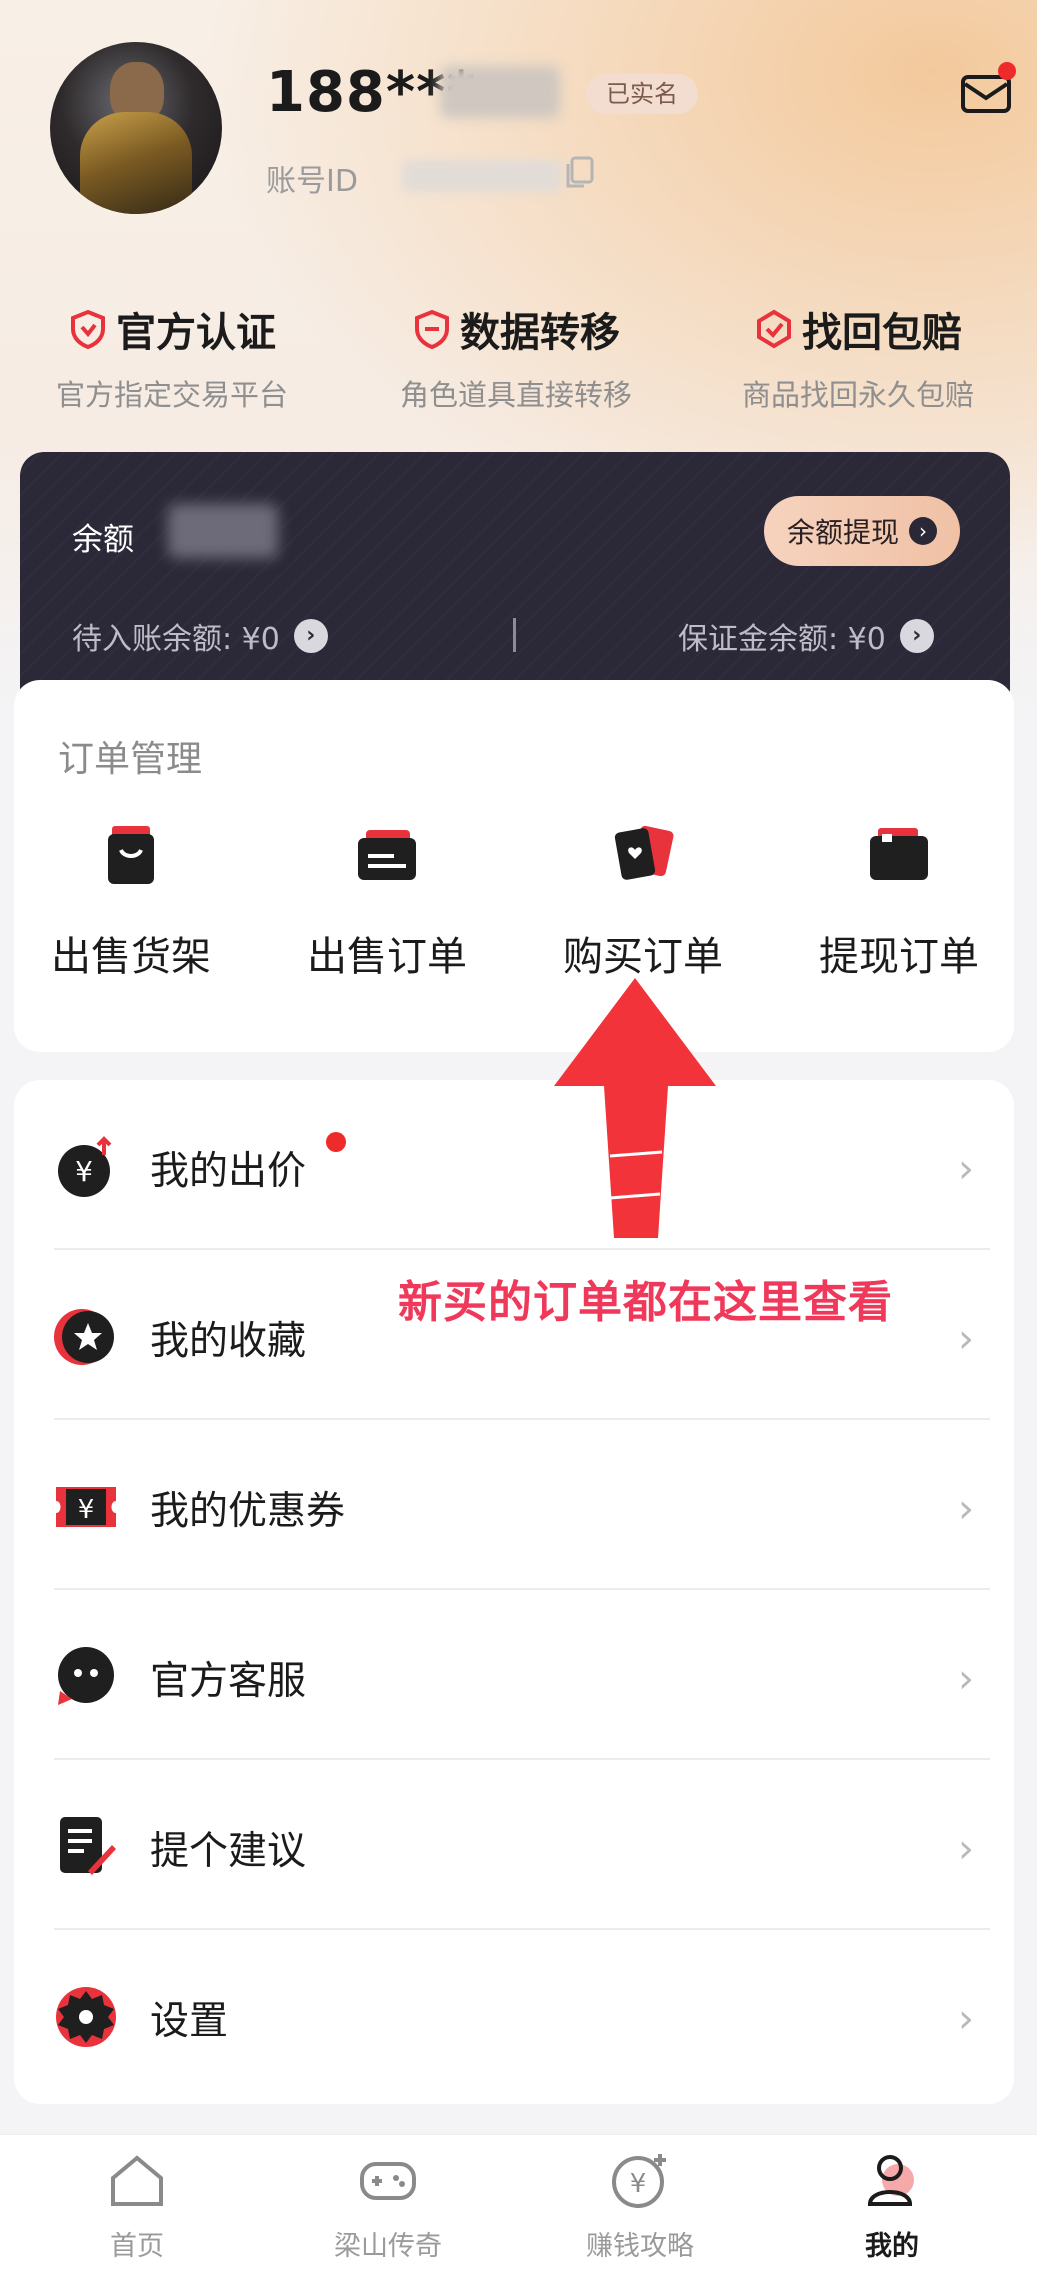 This screenshot has width=1037, height=2269. Describe the element at coordinates (642, 94) in the screenshot. I see `verified-badge: 已实名` at that location.